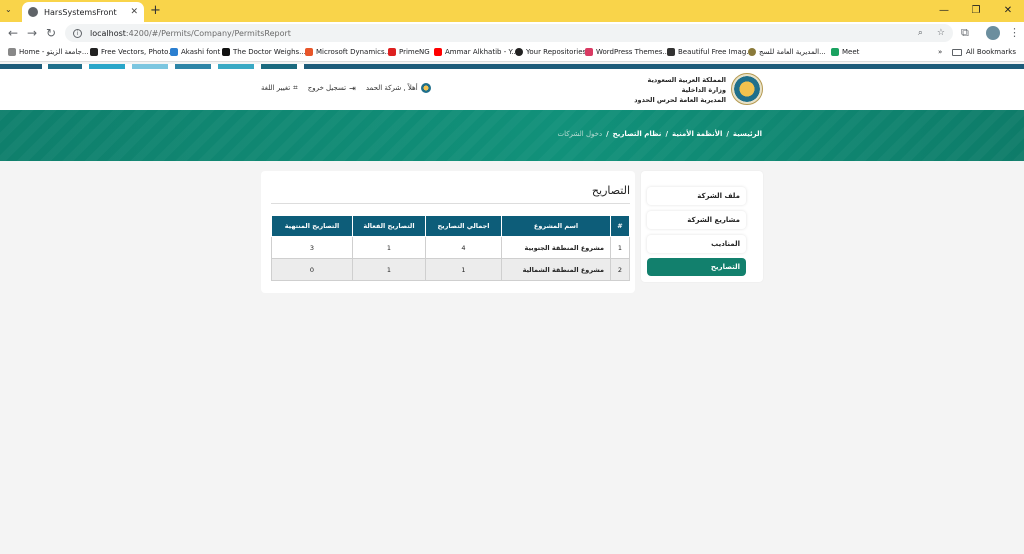 The image size is (1024, 554). I want to click on sidebar-item-permits: التصاريح, so click(696, 267).